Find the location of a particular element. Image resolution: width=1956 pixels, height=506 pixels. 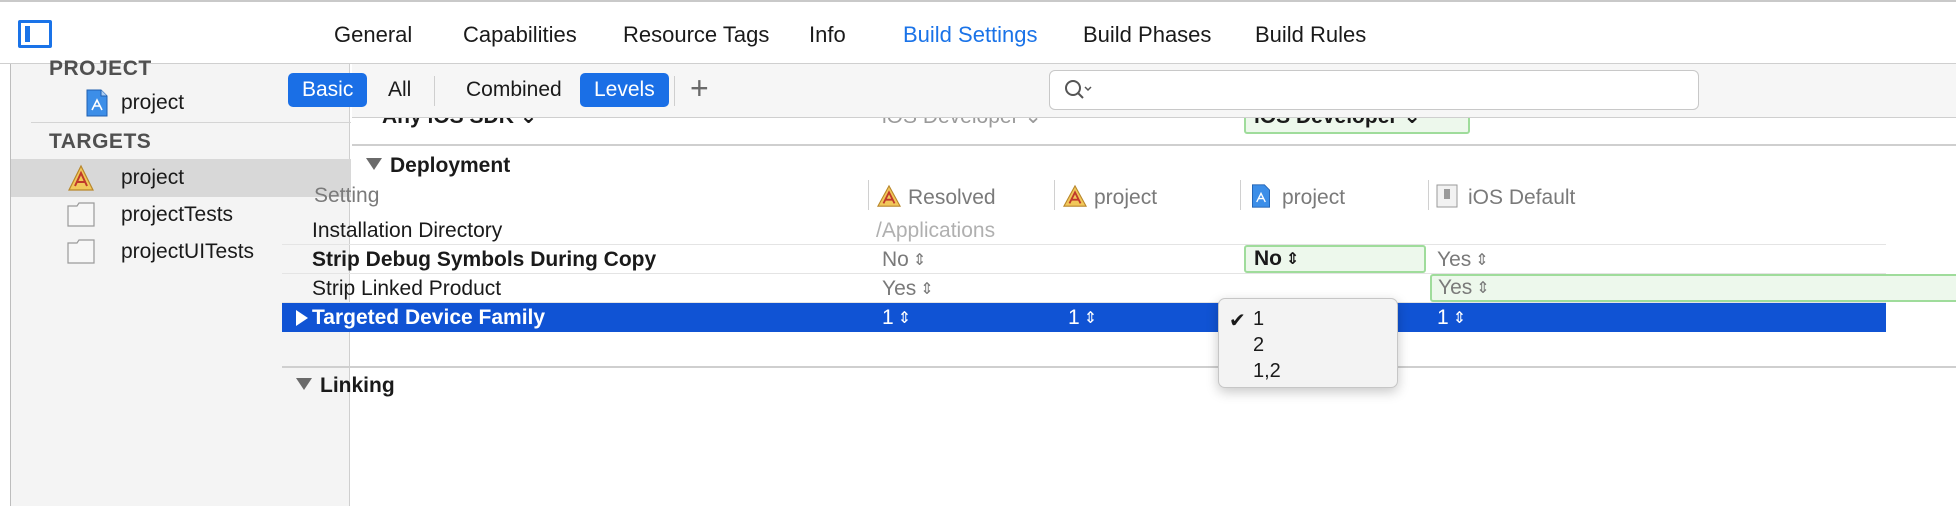

setting-name: Installation Directory is located at coordinates (407, 230).